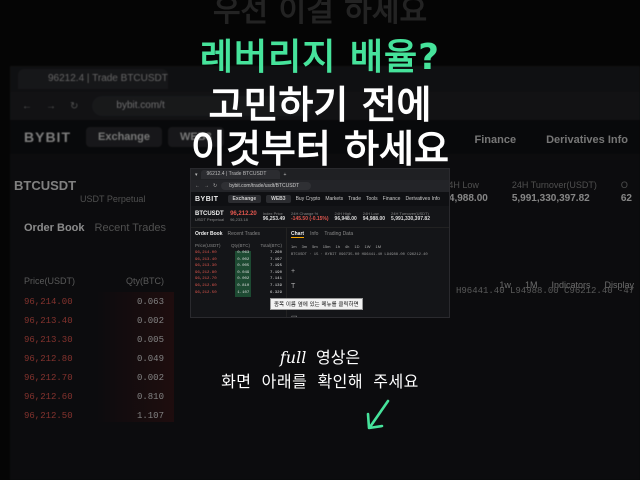 This screenshot has width=640, height=480. Describe the element at coordinates (320, 14) in the screenshot. I see `faded-headline-top: 우선 이걸 하세요` at that location.